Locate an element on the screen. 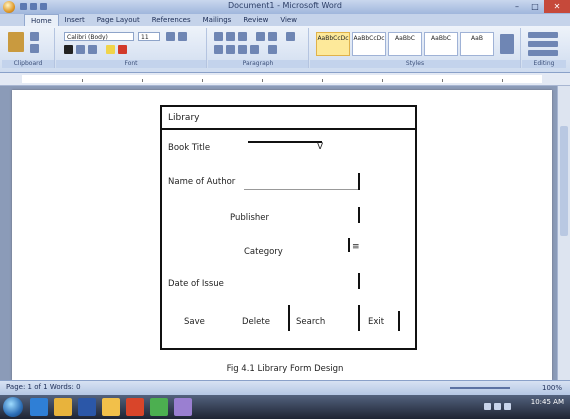  font-color-icon is located at coordinates (122, 49).